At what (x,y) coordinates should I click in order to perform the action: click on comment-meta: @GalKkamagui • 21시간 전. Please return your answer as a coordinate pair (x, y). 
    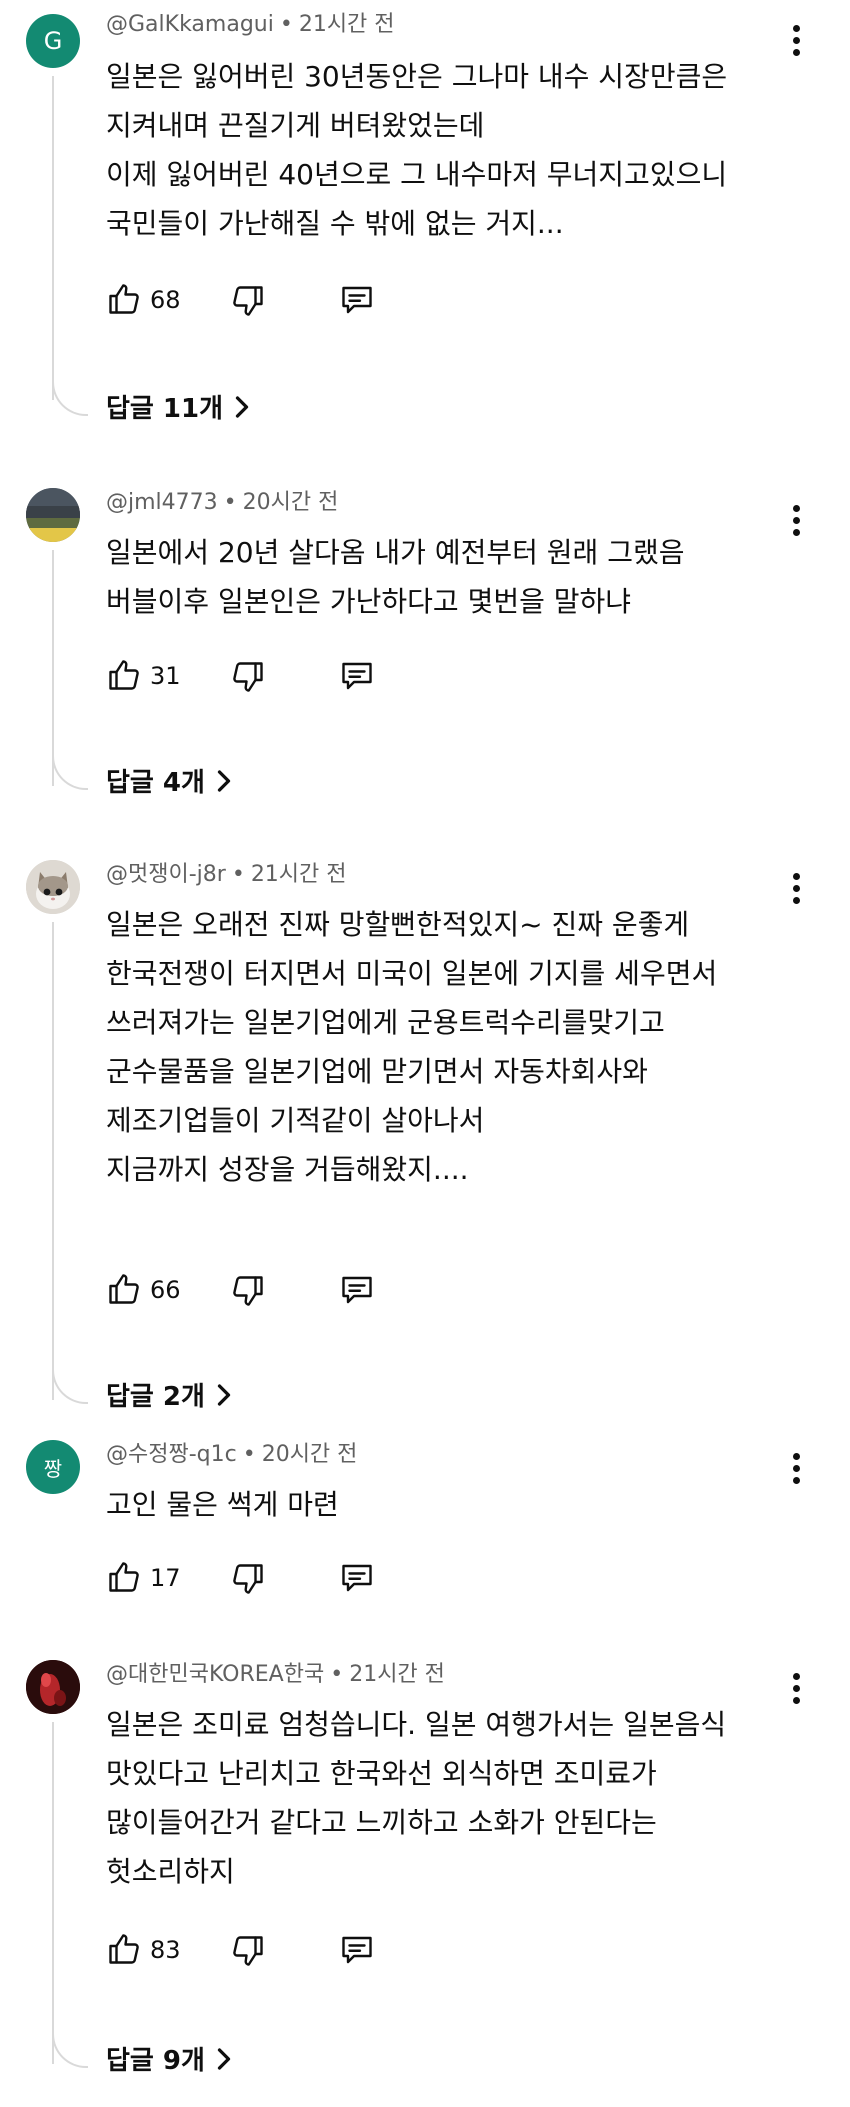
    Looking at the image, I should click on (250, 24).